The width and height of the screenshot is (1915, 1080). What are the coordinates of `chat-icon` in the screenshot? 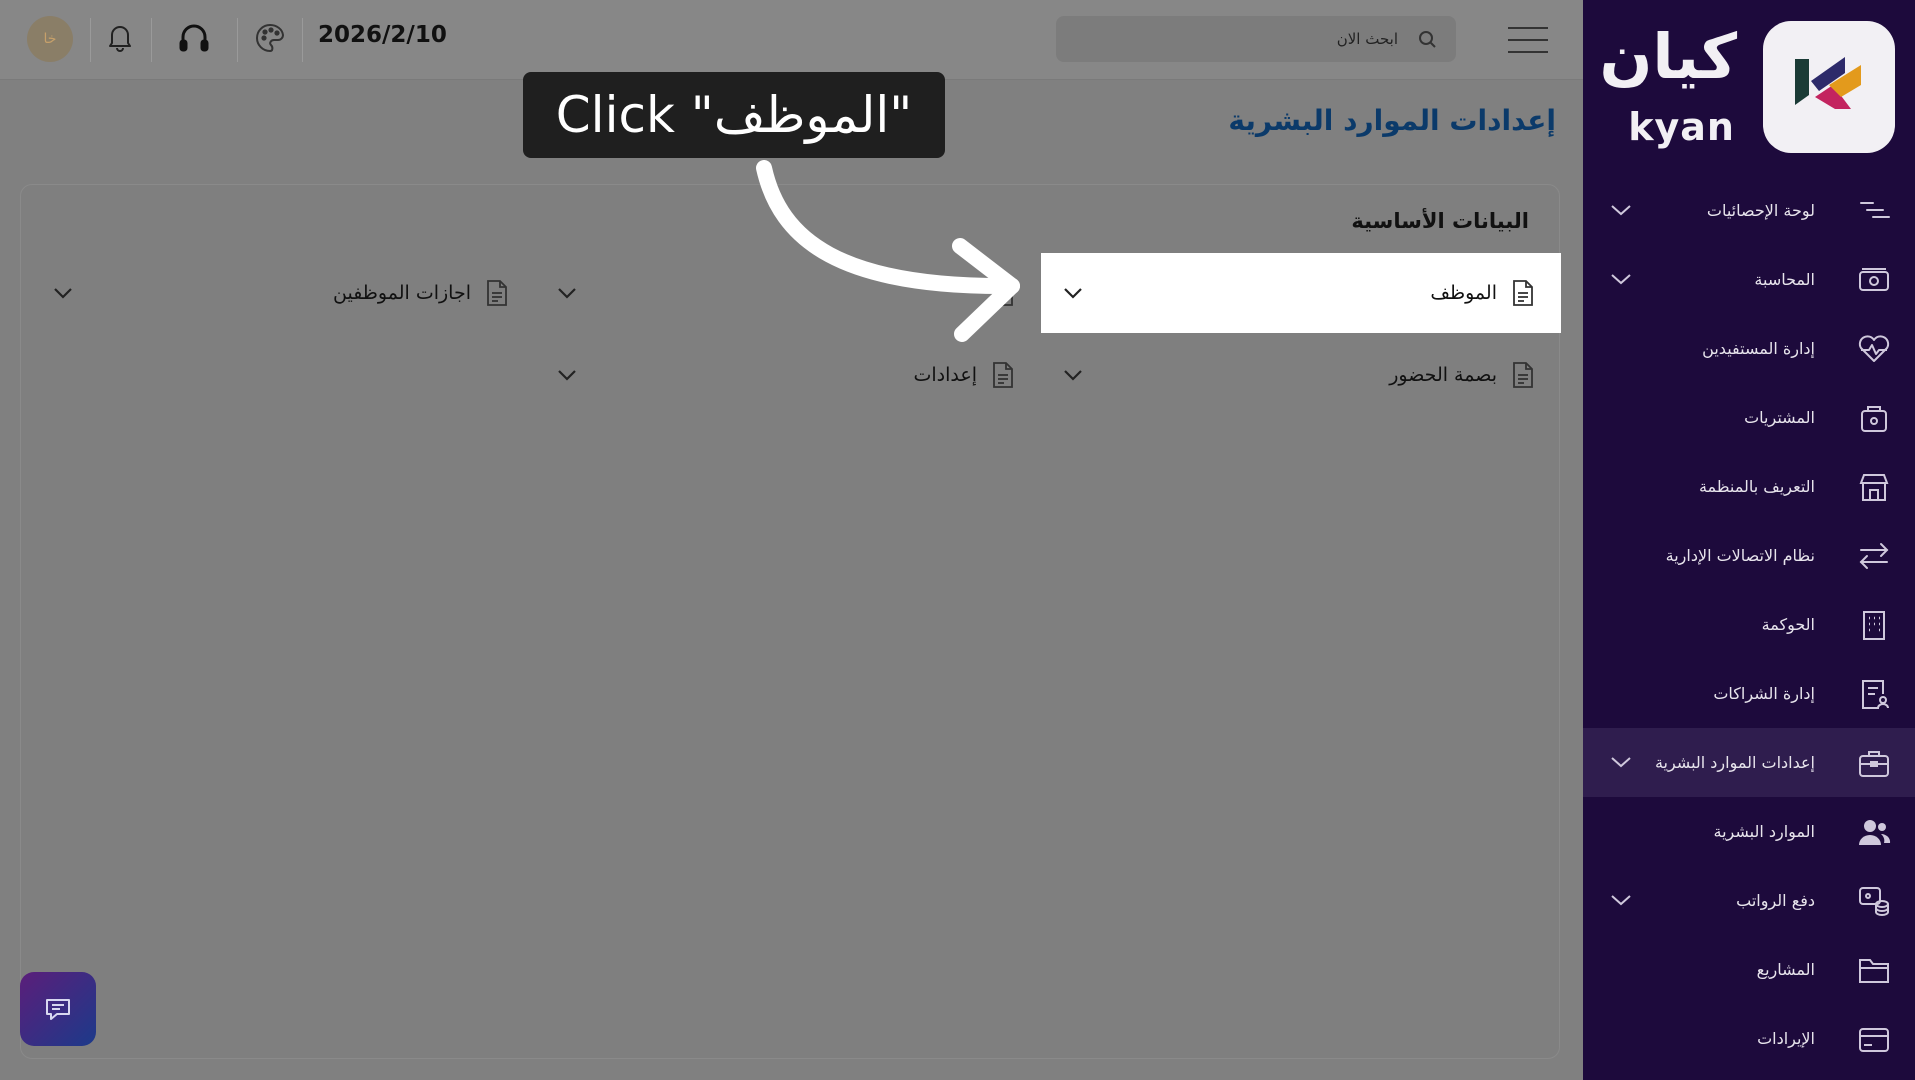 It's located at (58, 1009).